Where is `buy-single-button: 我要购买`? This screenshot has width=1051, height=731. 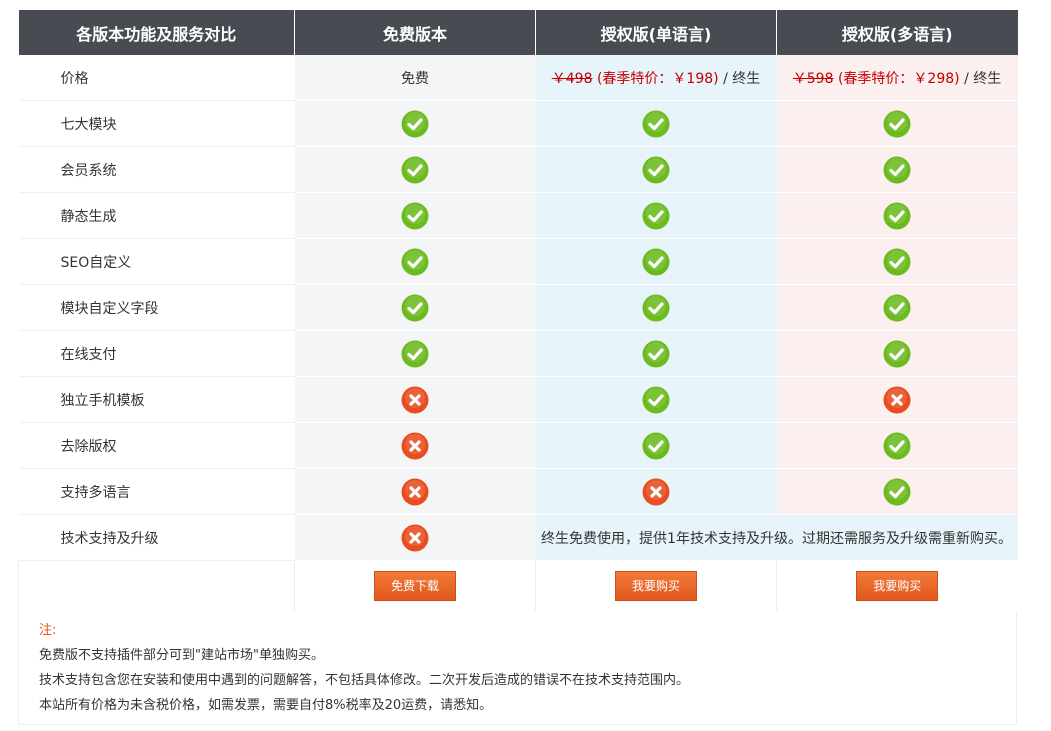
buy-single-button: 我要购买 is located at coordinates (656, 586).